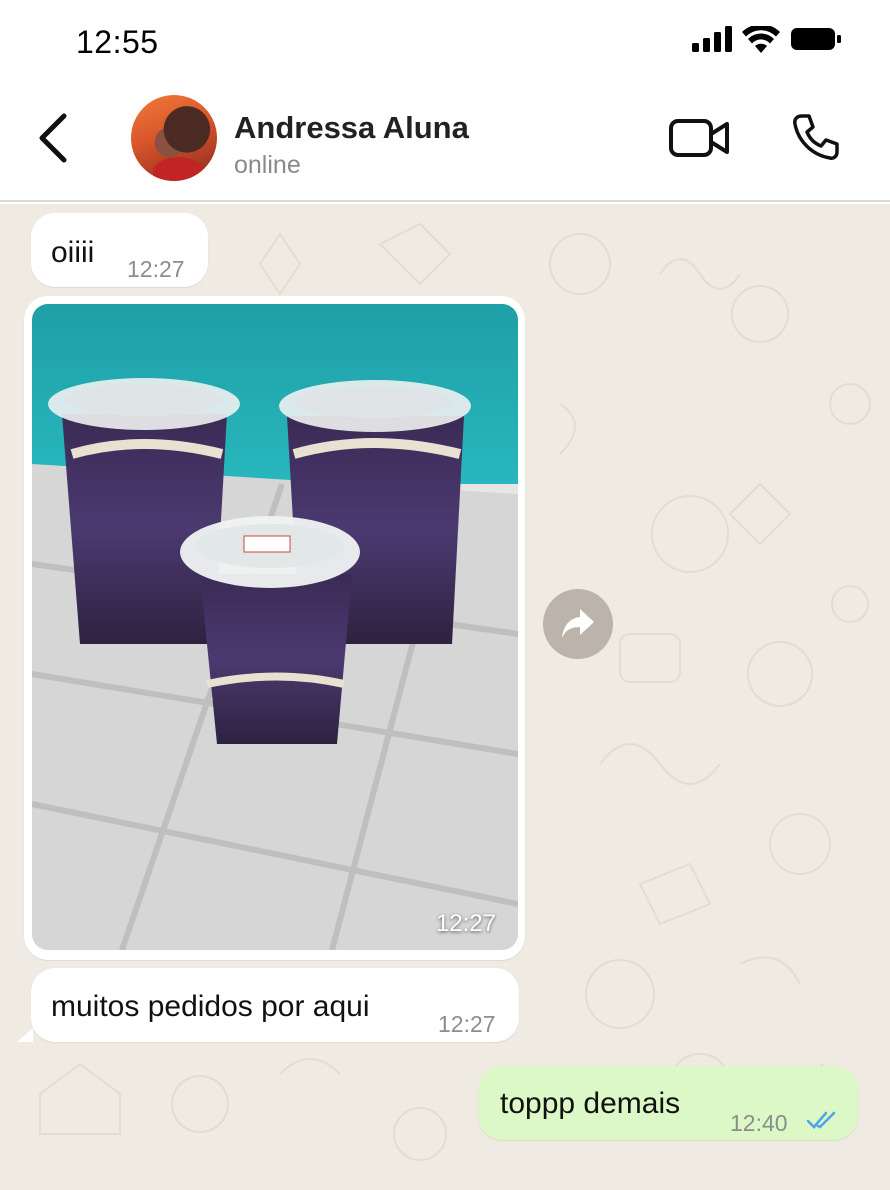  Describe the element at coordinates (52, 138) in the screenshot. I see `back-arrow-icon` at that location.